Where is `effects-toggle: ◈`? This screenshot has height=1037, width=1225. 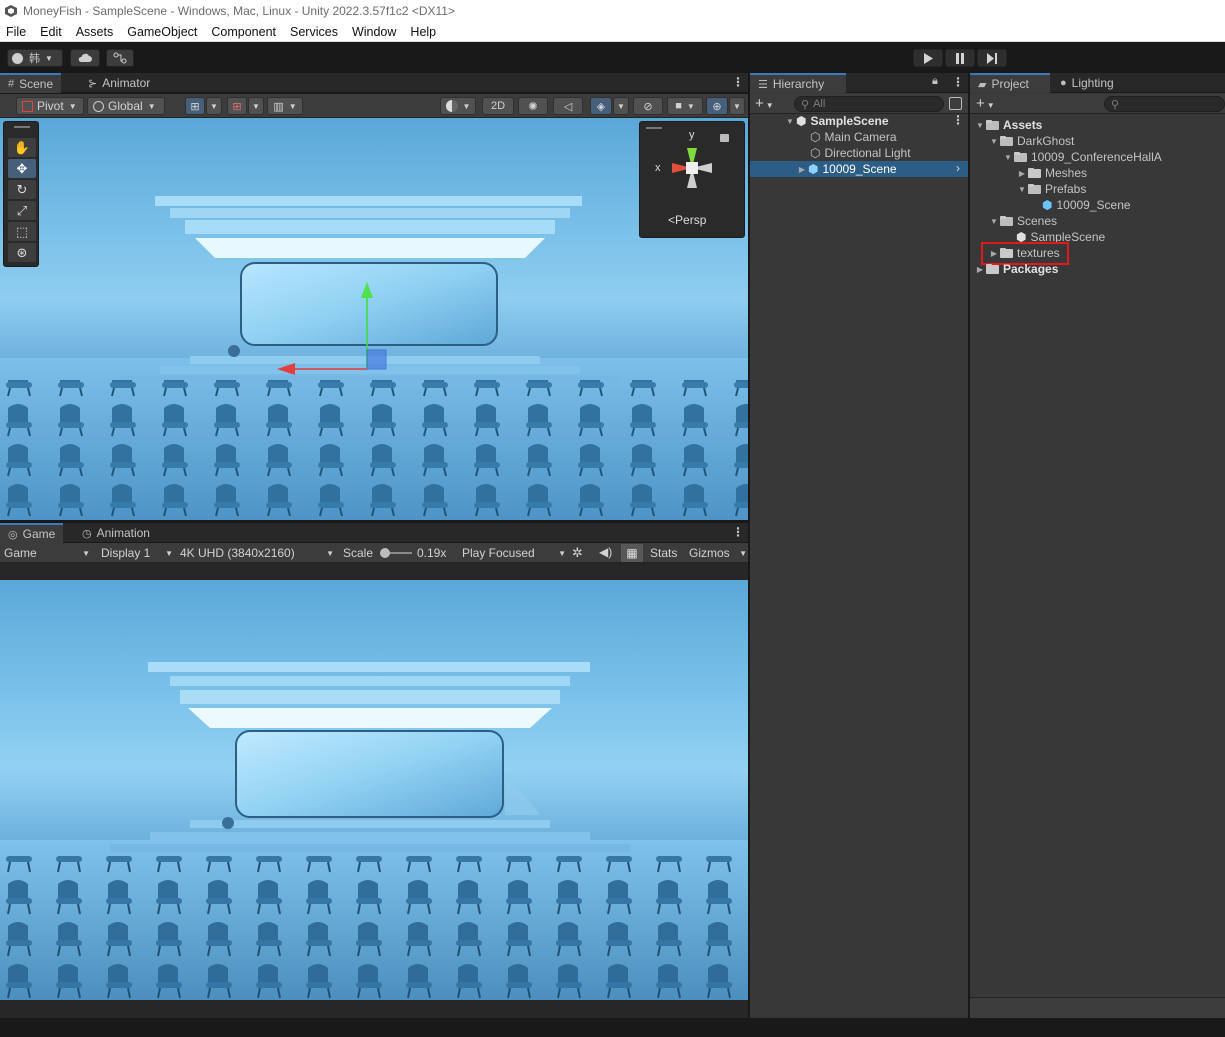 effects-toggle: ◈ is located at coordinates (601, 106).